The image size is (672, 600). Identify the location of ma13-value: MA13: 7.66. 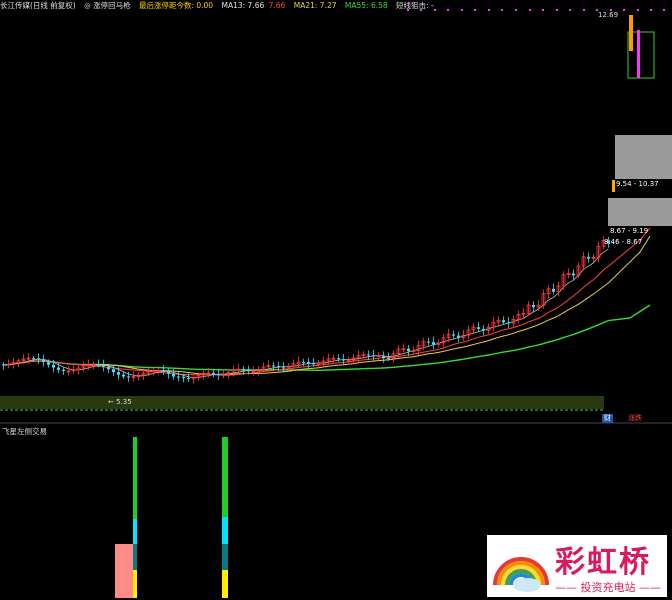
(243, 5).